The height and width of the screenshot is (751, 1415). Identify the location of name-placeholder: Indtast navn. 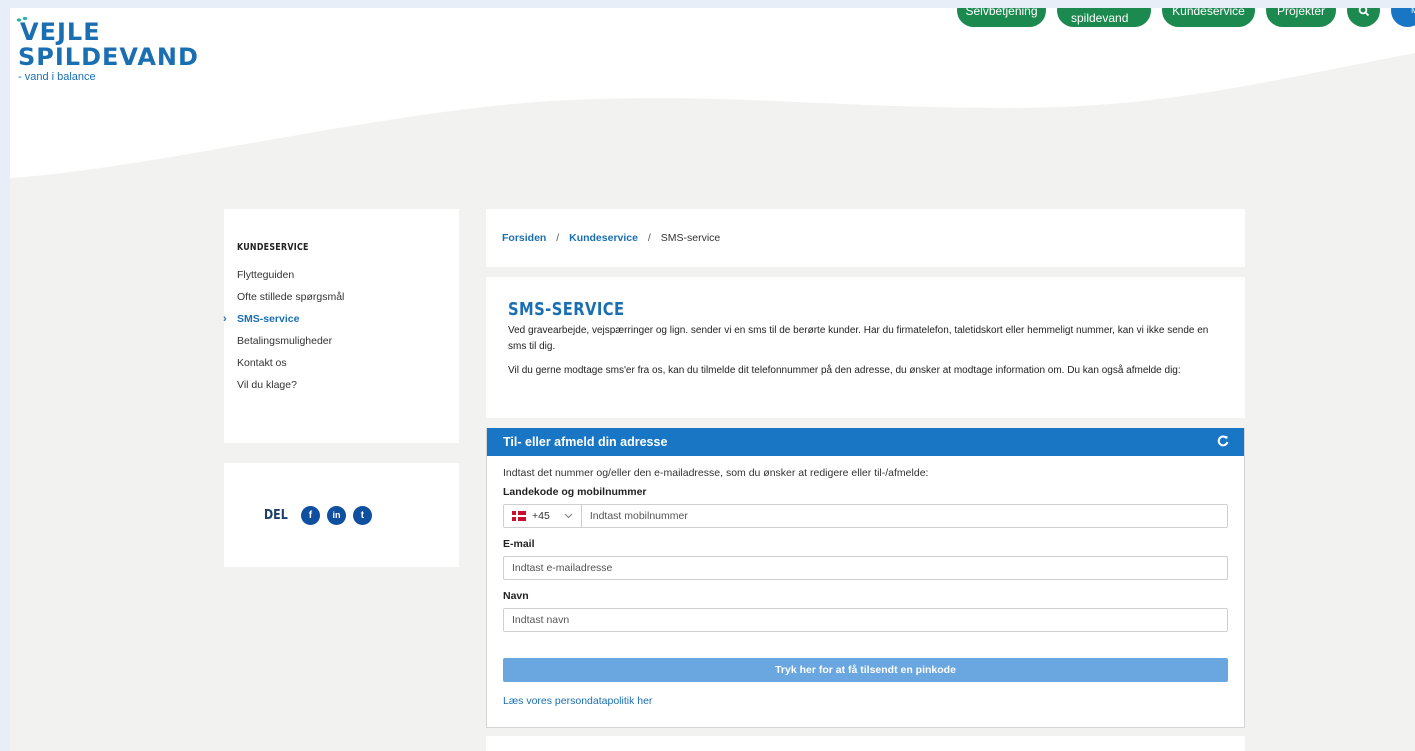
(541, 620).